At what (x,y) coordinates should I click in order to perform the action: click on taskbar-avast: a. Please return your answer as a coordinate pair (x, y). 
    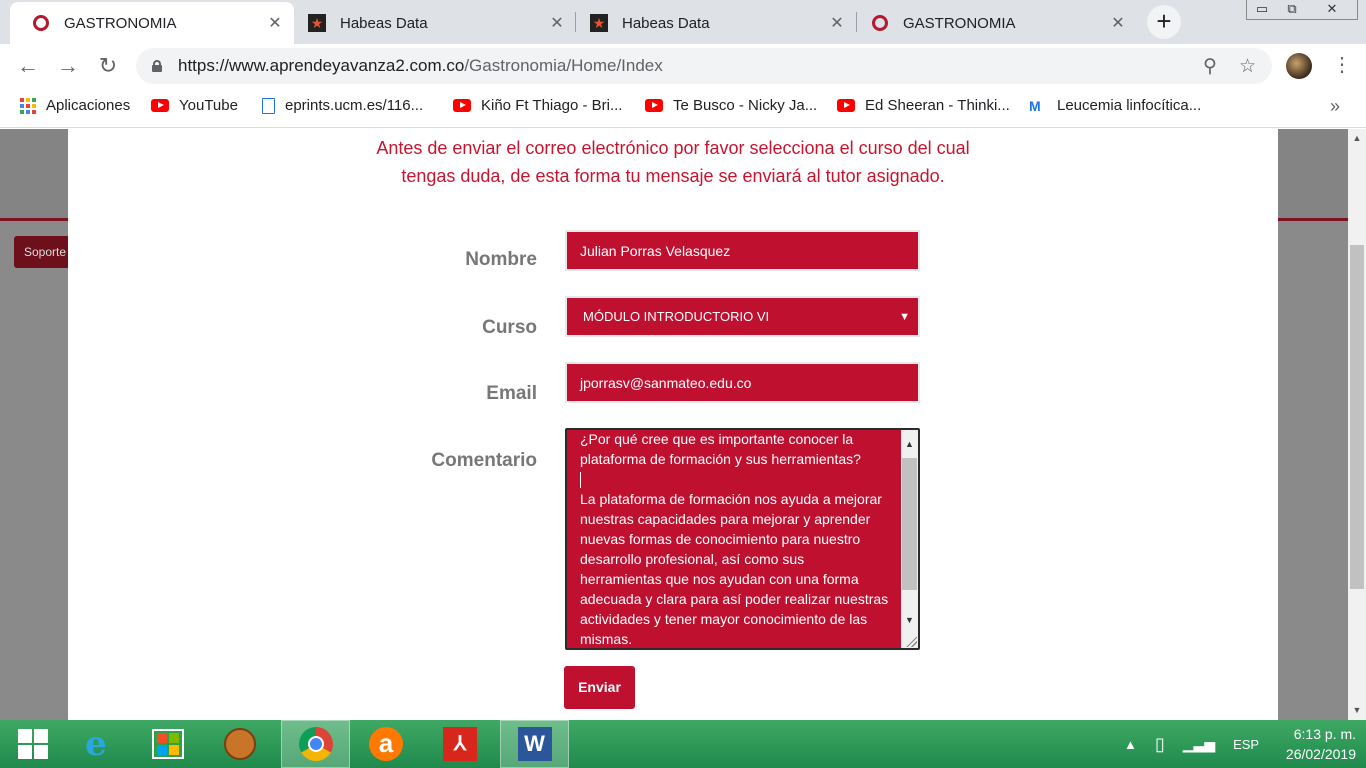
    Looking at the image, I should click on (386, 744).